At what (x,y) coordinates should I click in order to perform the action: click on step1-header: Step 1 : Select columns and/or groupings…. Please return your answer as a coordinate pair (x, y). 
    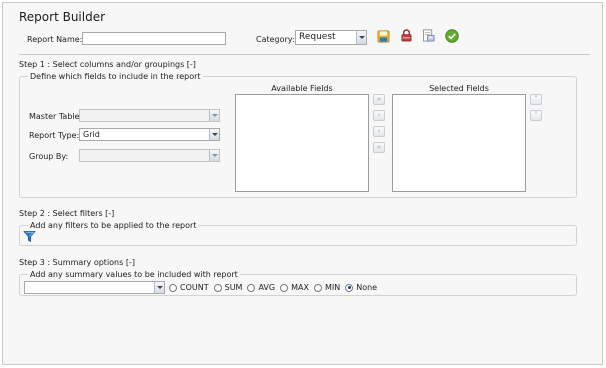
    Looking at the image, I should click on (107, 64).